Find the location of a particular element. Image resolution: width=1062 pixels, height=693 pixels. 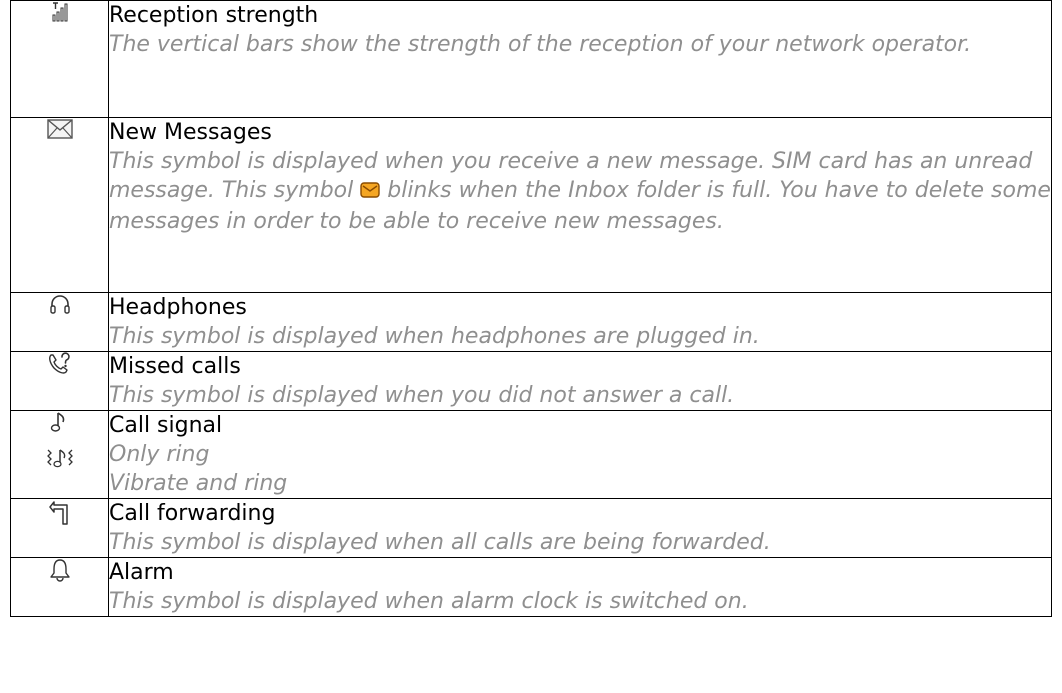

row-title: New Messages is located at coordinates (190, 132).